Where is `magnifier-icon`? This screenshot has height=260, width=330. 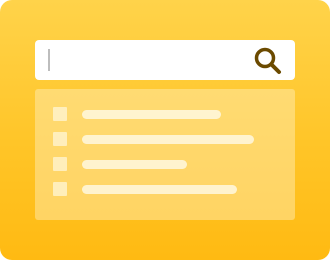 magnifier-icon is located at coordinates (267, 60).